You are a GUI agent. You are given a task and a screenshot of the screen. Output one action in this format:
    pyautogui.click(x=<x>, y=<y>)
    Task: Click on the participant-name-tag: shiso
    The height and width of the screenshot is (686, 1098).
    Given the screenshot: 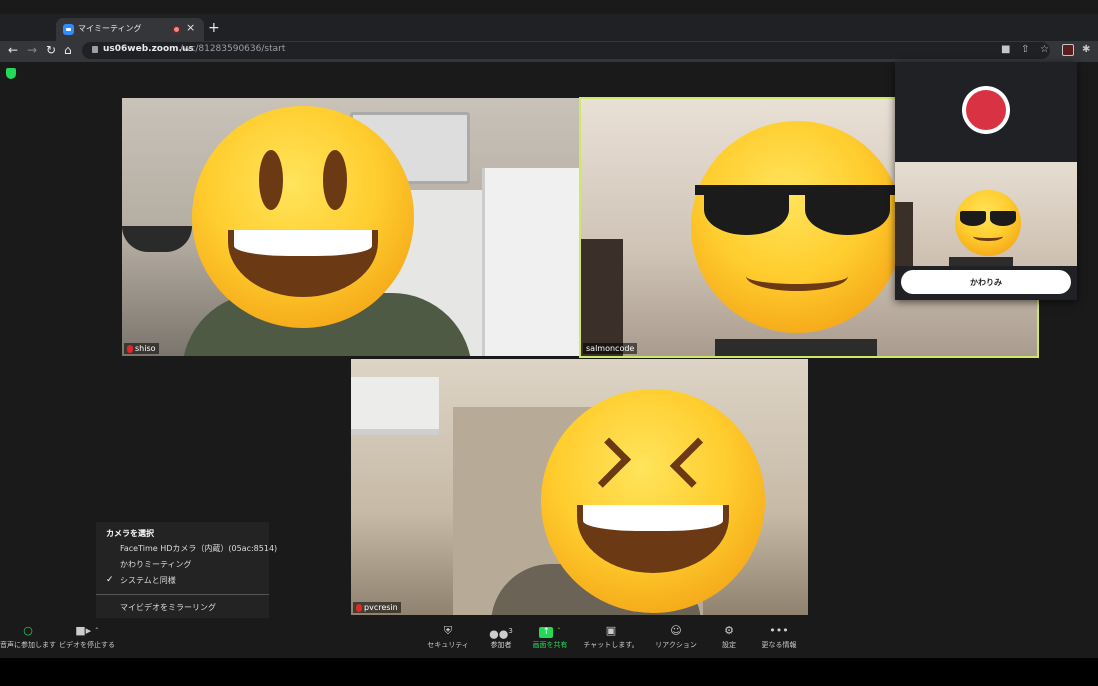 What is the action you would take?
    pyautogui.click(x=141, y=348)
    